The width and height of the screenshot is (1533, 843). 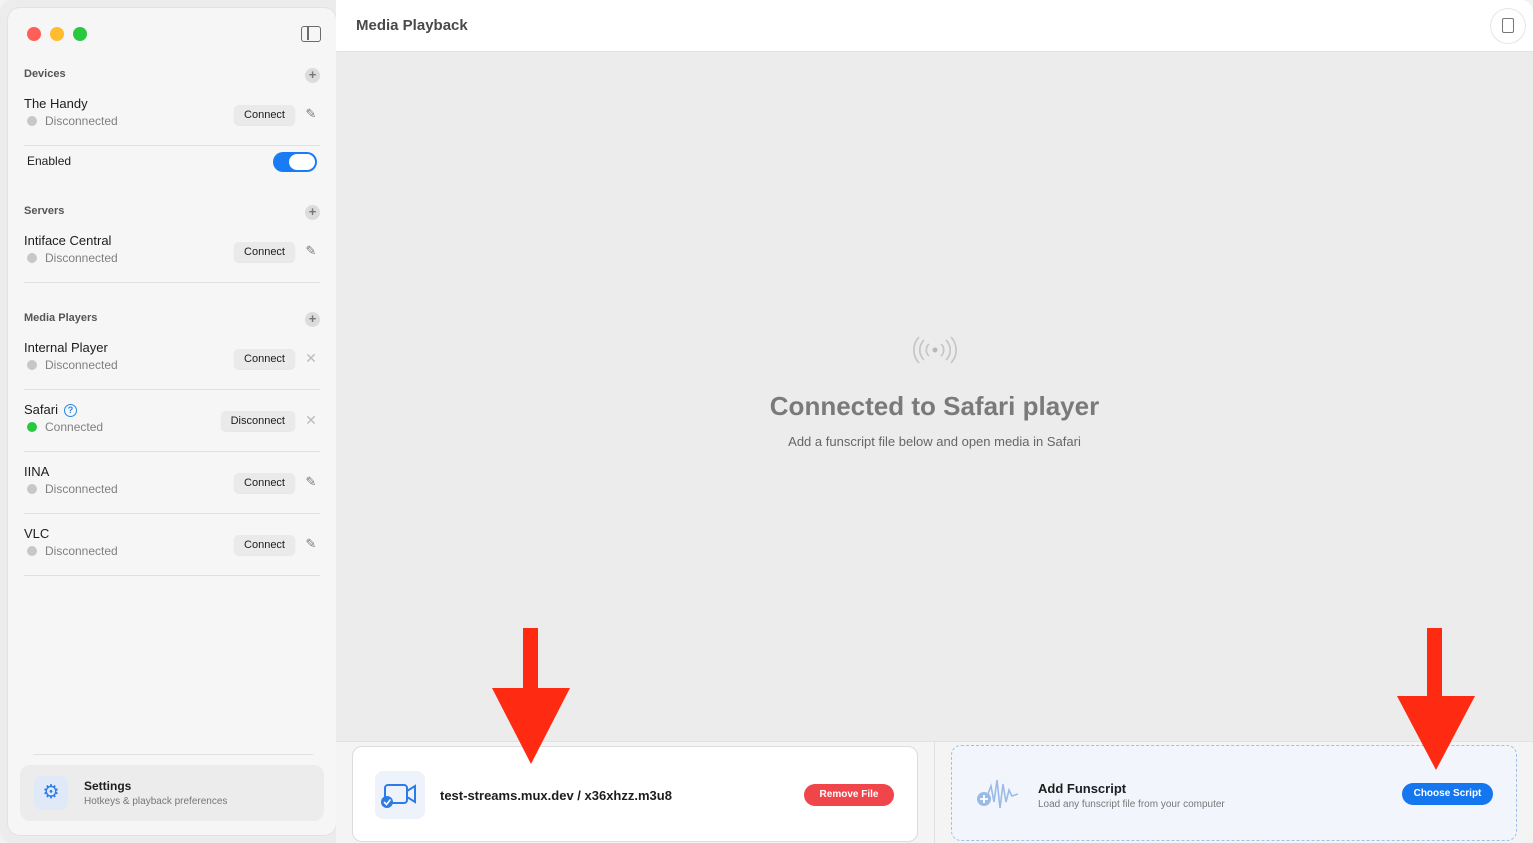 What do you see at coordinates (998, 794) in the screenshot?
I see `waveform-add-icon` at bounding box center [998, 794].